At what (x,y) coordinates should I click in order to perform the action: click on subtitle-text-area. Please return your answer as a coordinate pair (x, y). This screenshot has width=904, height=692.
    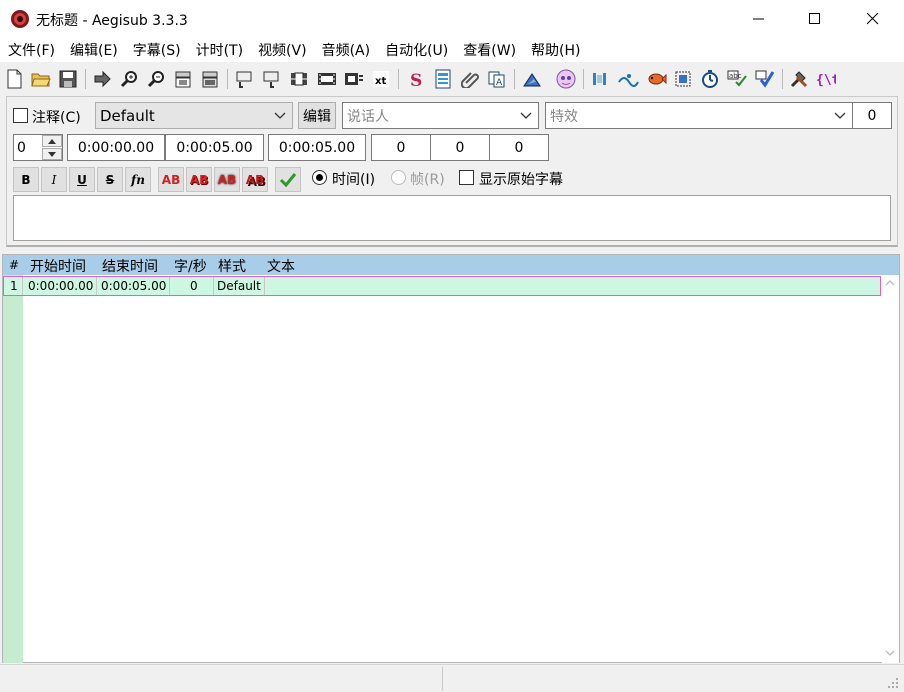
    Looking at the image, I should click on (452, 218).